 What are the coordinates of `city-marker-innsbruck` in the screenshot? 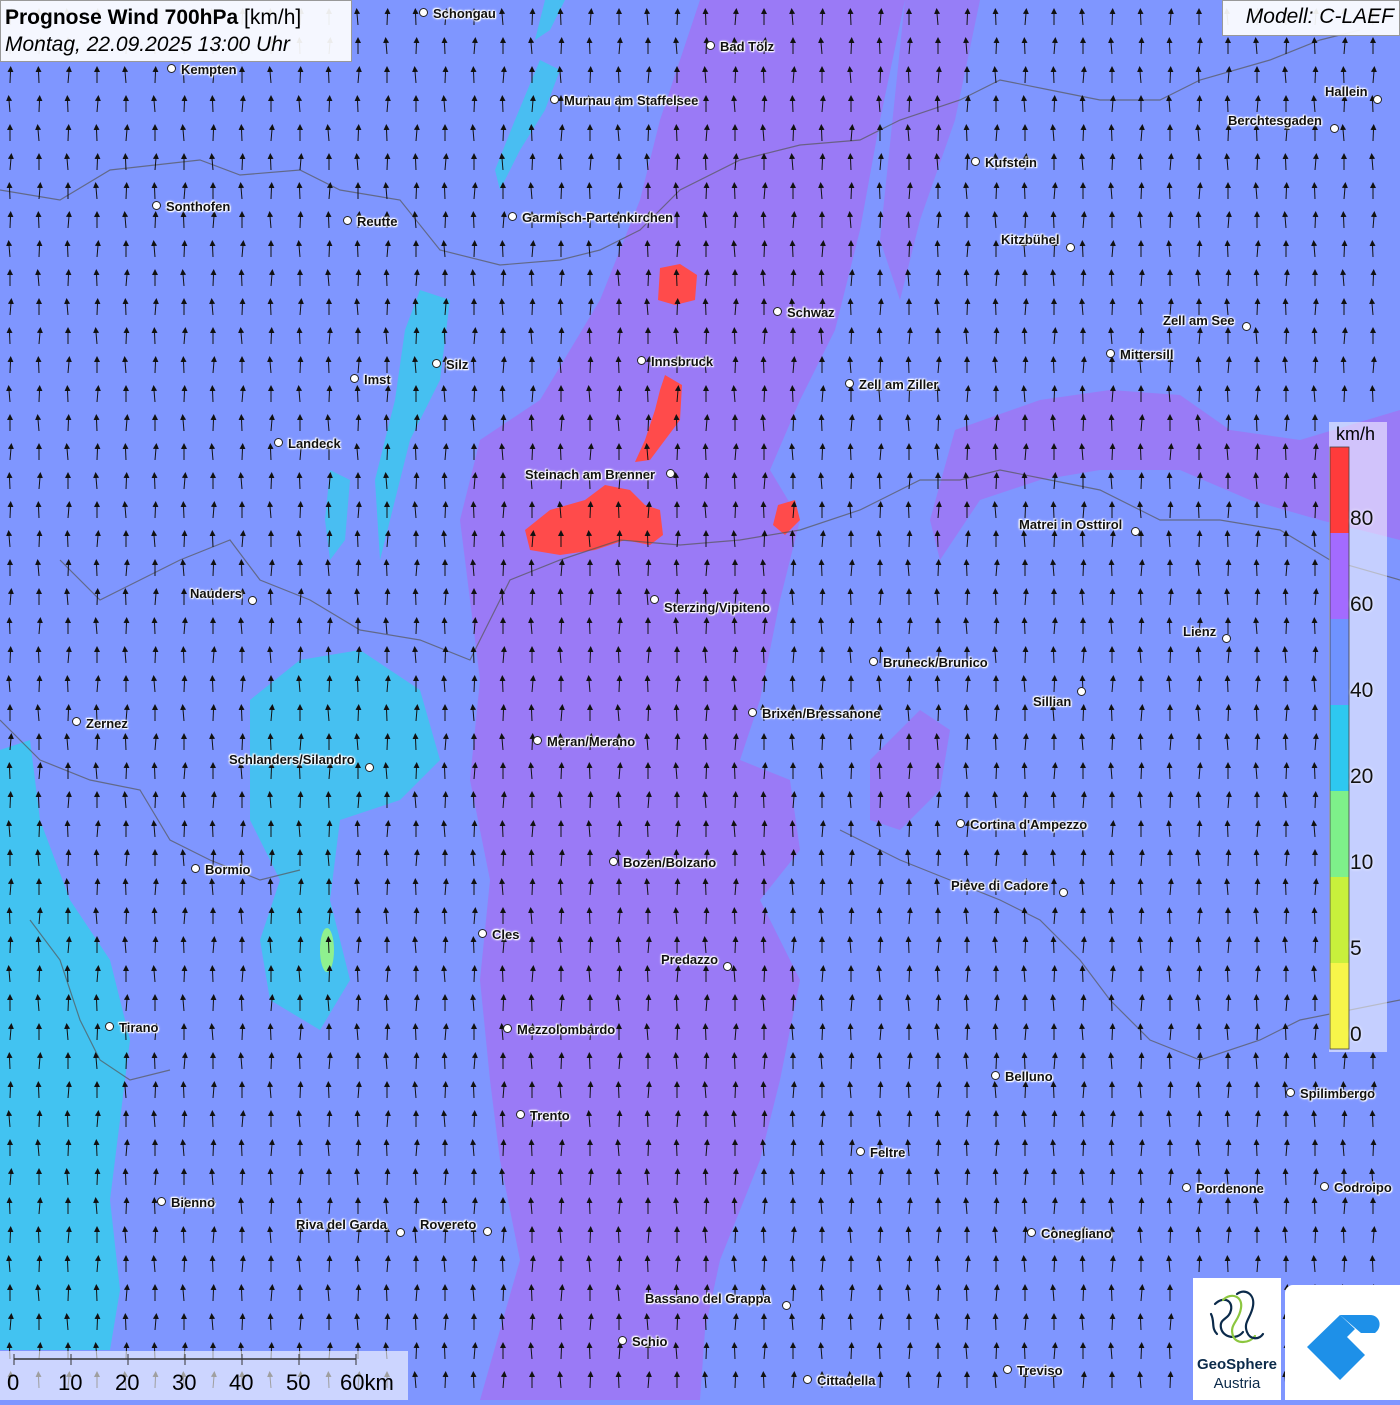 It's located at (641, 360).